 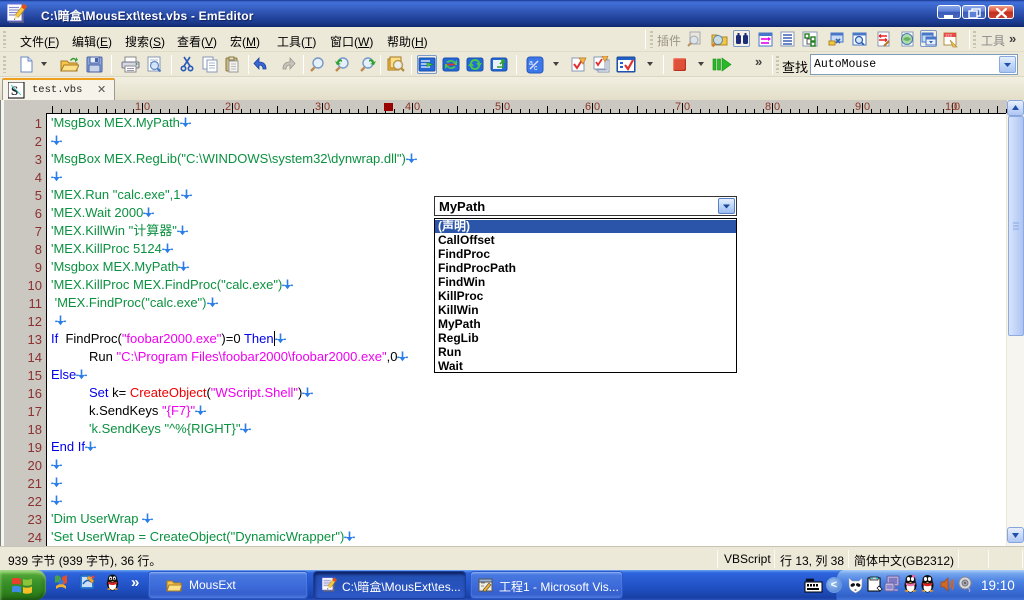 I want to click on svg-text: 123, so click(x=948, y=35).